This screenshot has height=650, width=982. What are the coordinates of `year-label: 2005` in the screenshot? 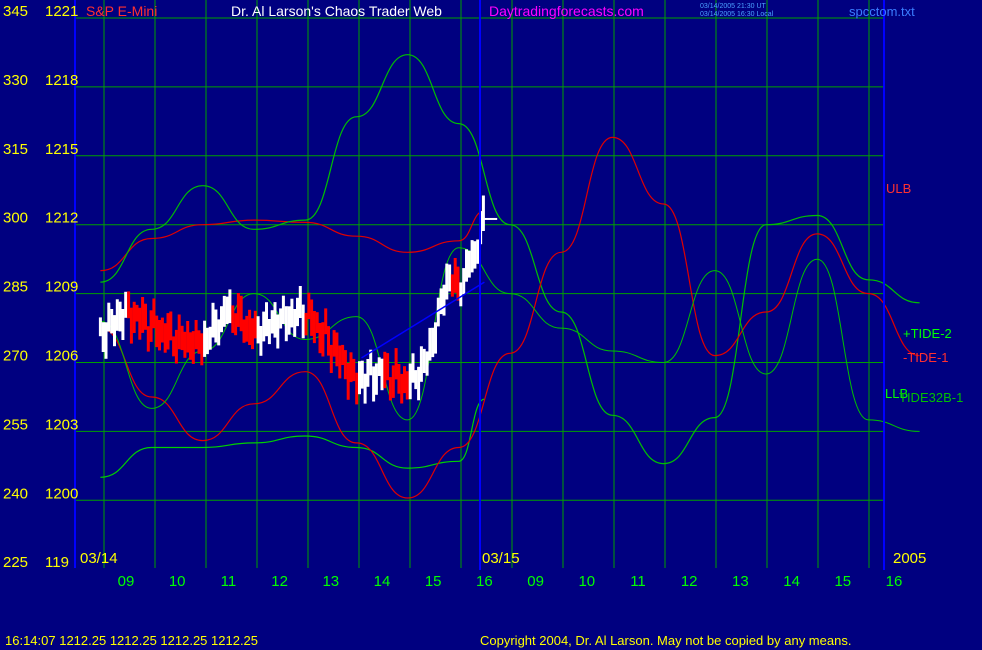 It's located at (909, 558).